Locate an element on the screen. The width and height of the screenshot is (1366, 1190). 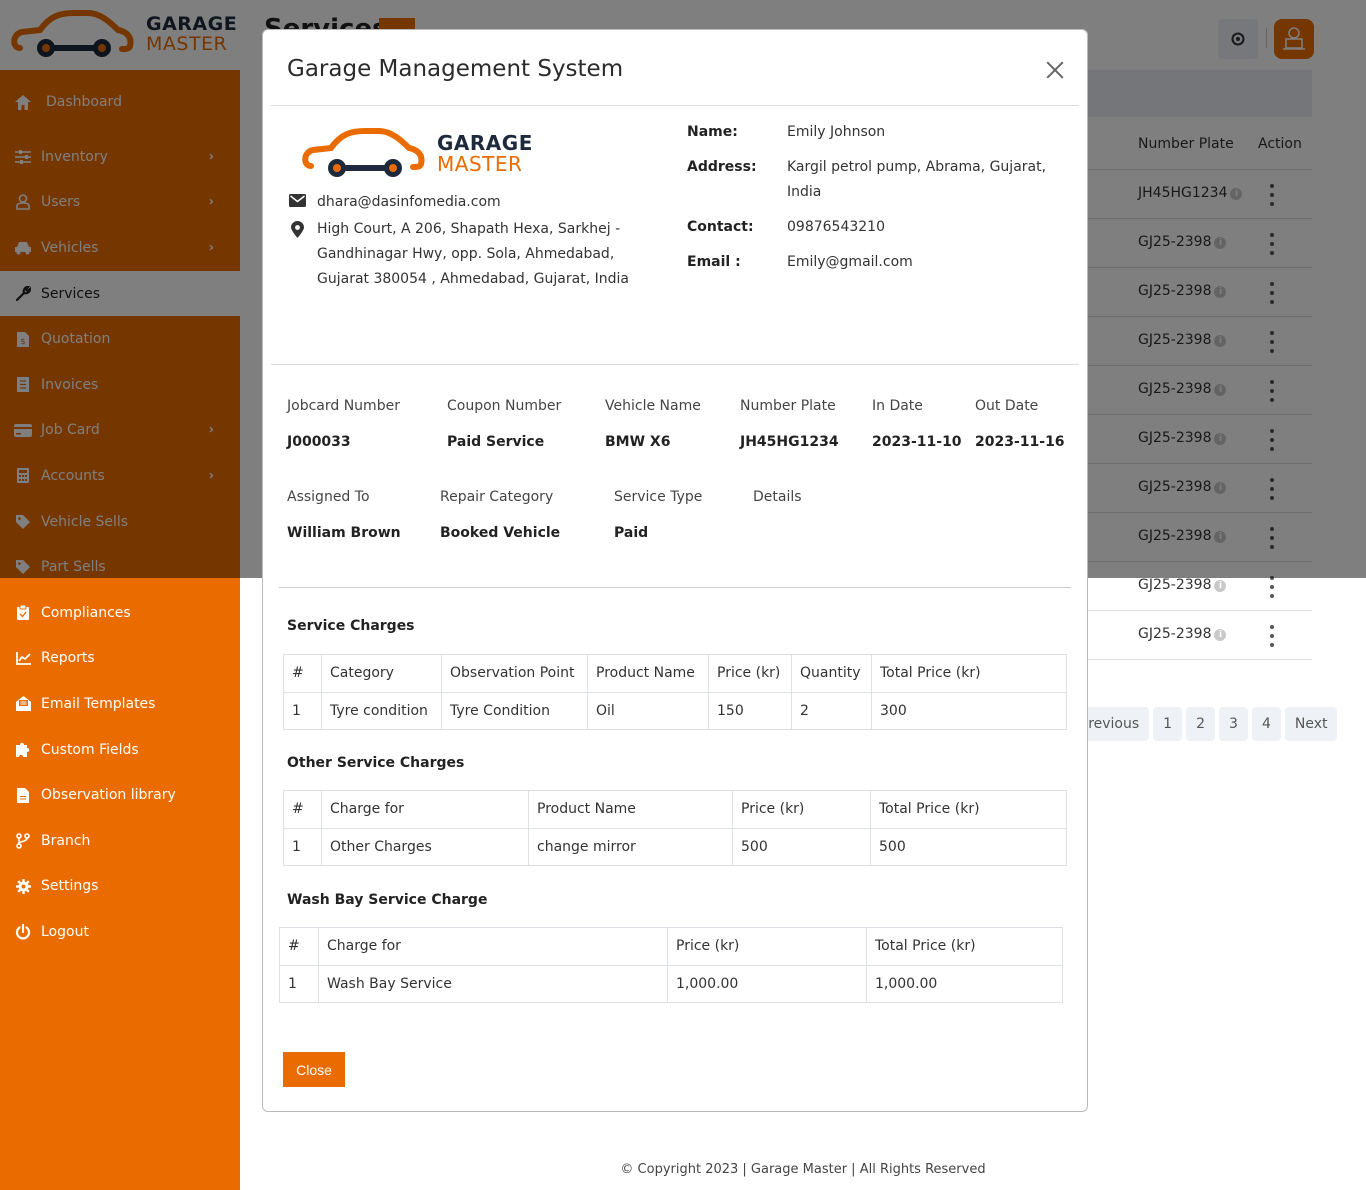
user-avatar is located at coordinates (1294, 39).